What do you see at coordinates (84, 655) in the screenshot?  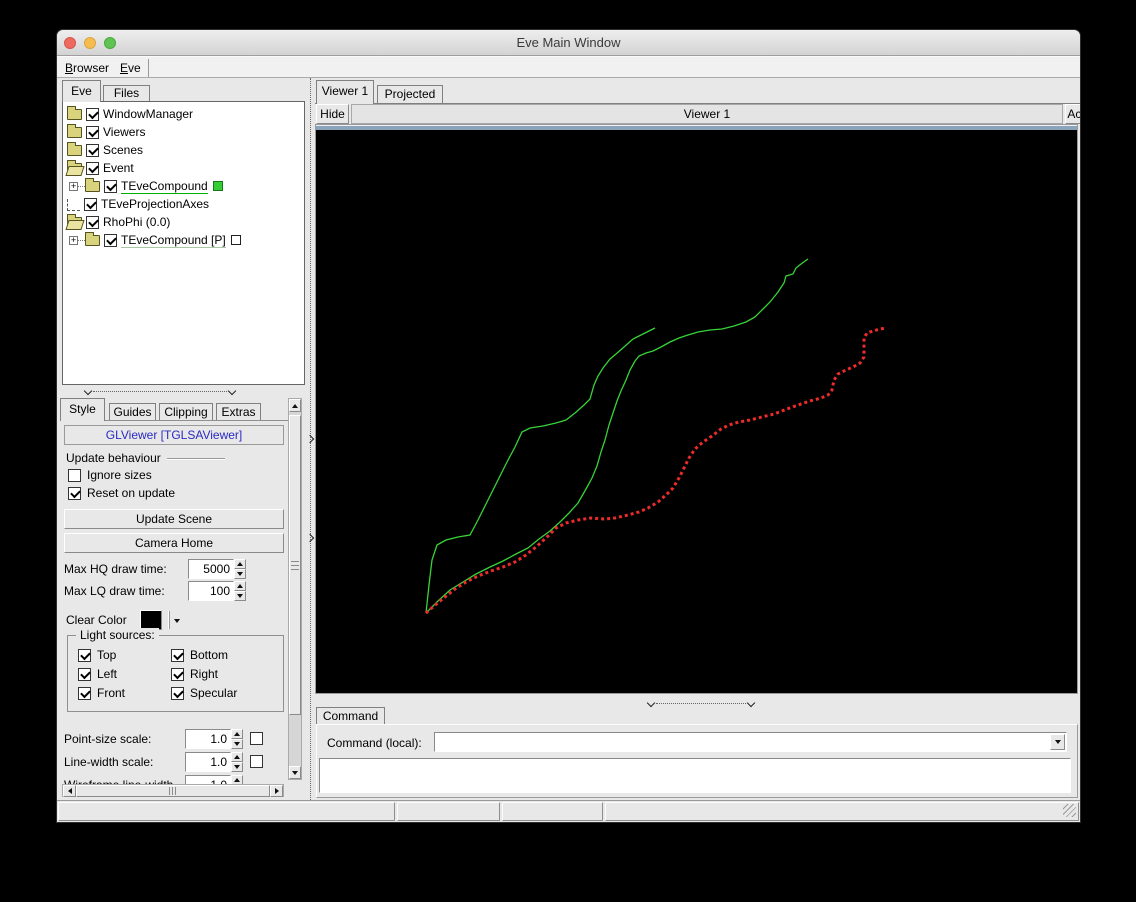 I see `light-top-checkbox` at bounding box center [84, 655].